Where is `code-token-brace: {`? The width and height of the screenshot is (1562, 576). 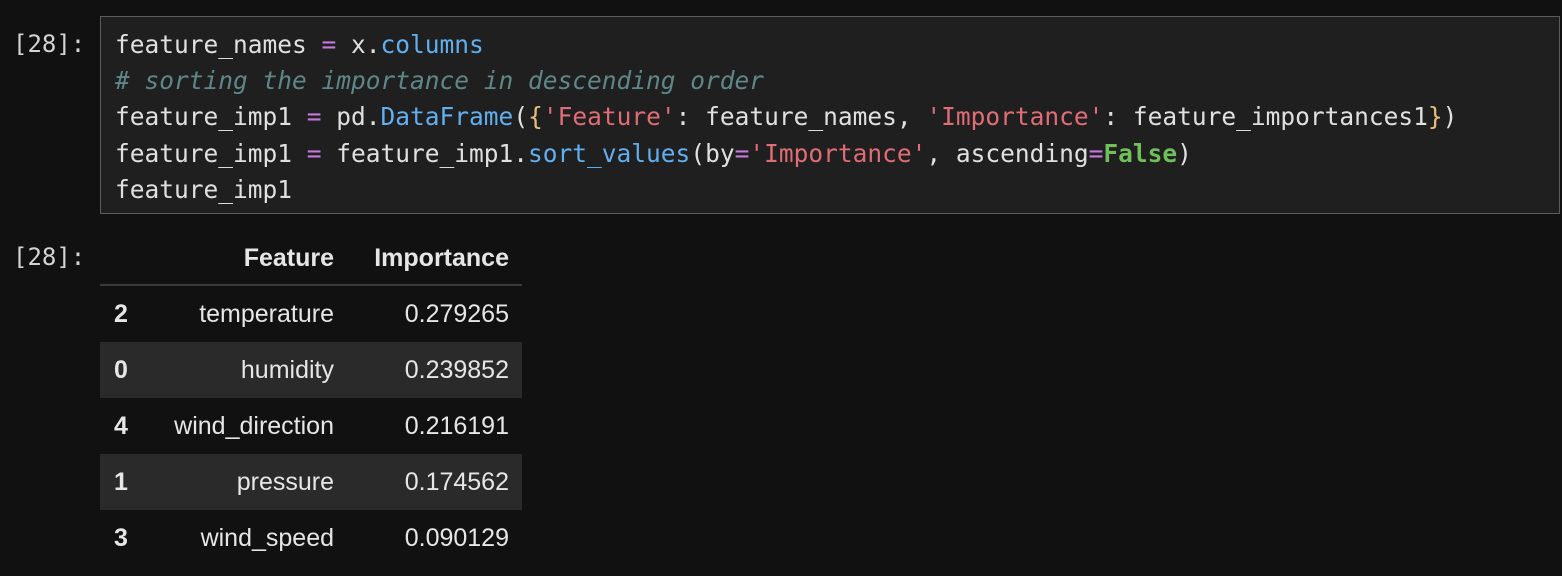 code-token-brace: { is located at coordinates (535, 116).